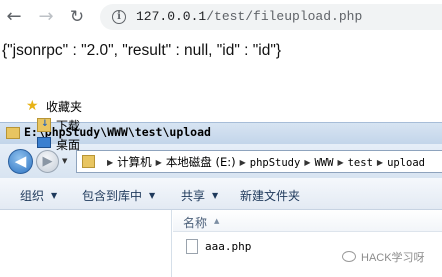 The image size is (442, 277). I want to click on explorer-command-bar: 组织 ▼ 包含到库中 ▼ 共享 ▼ 新建文件夹, so click(221, 194).